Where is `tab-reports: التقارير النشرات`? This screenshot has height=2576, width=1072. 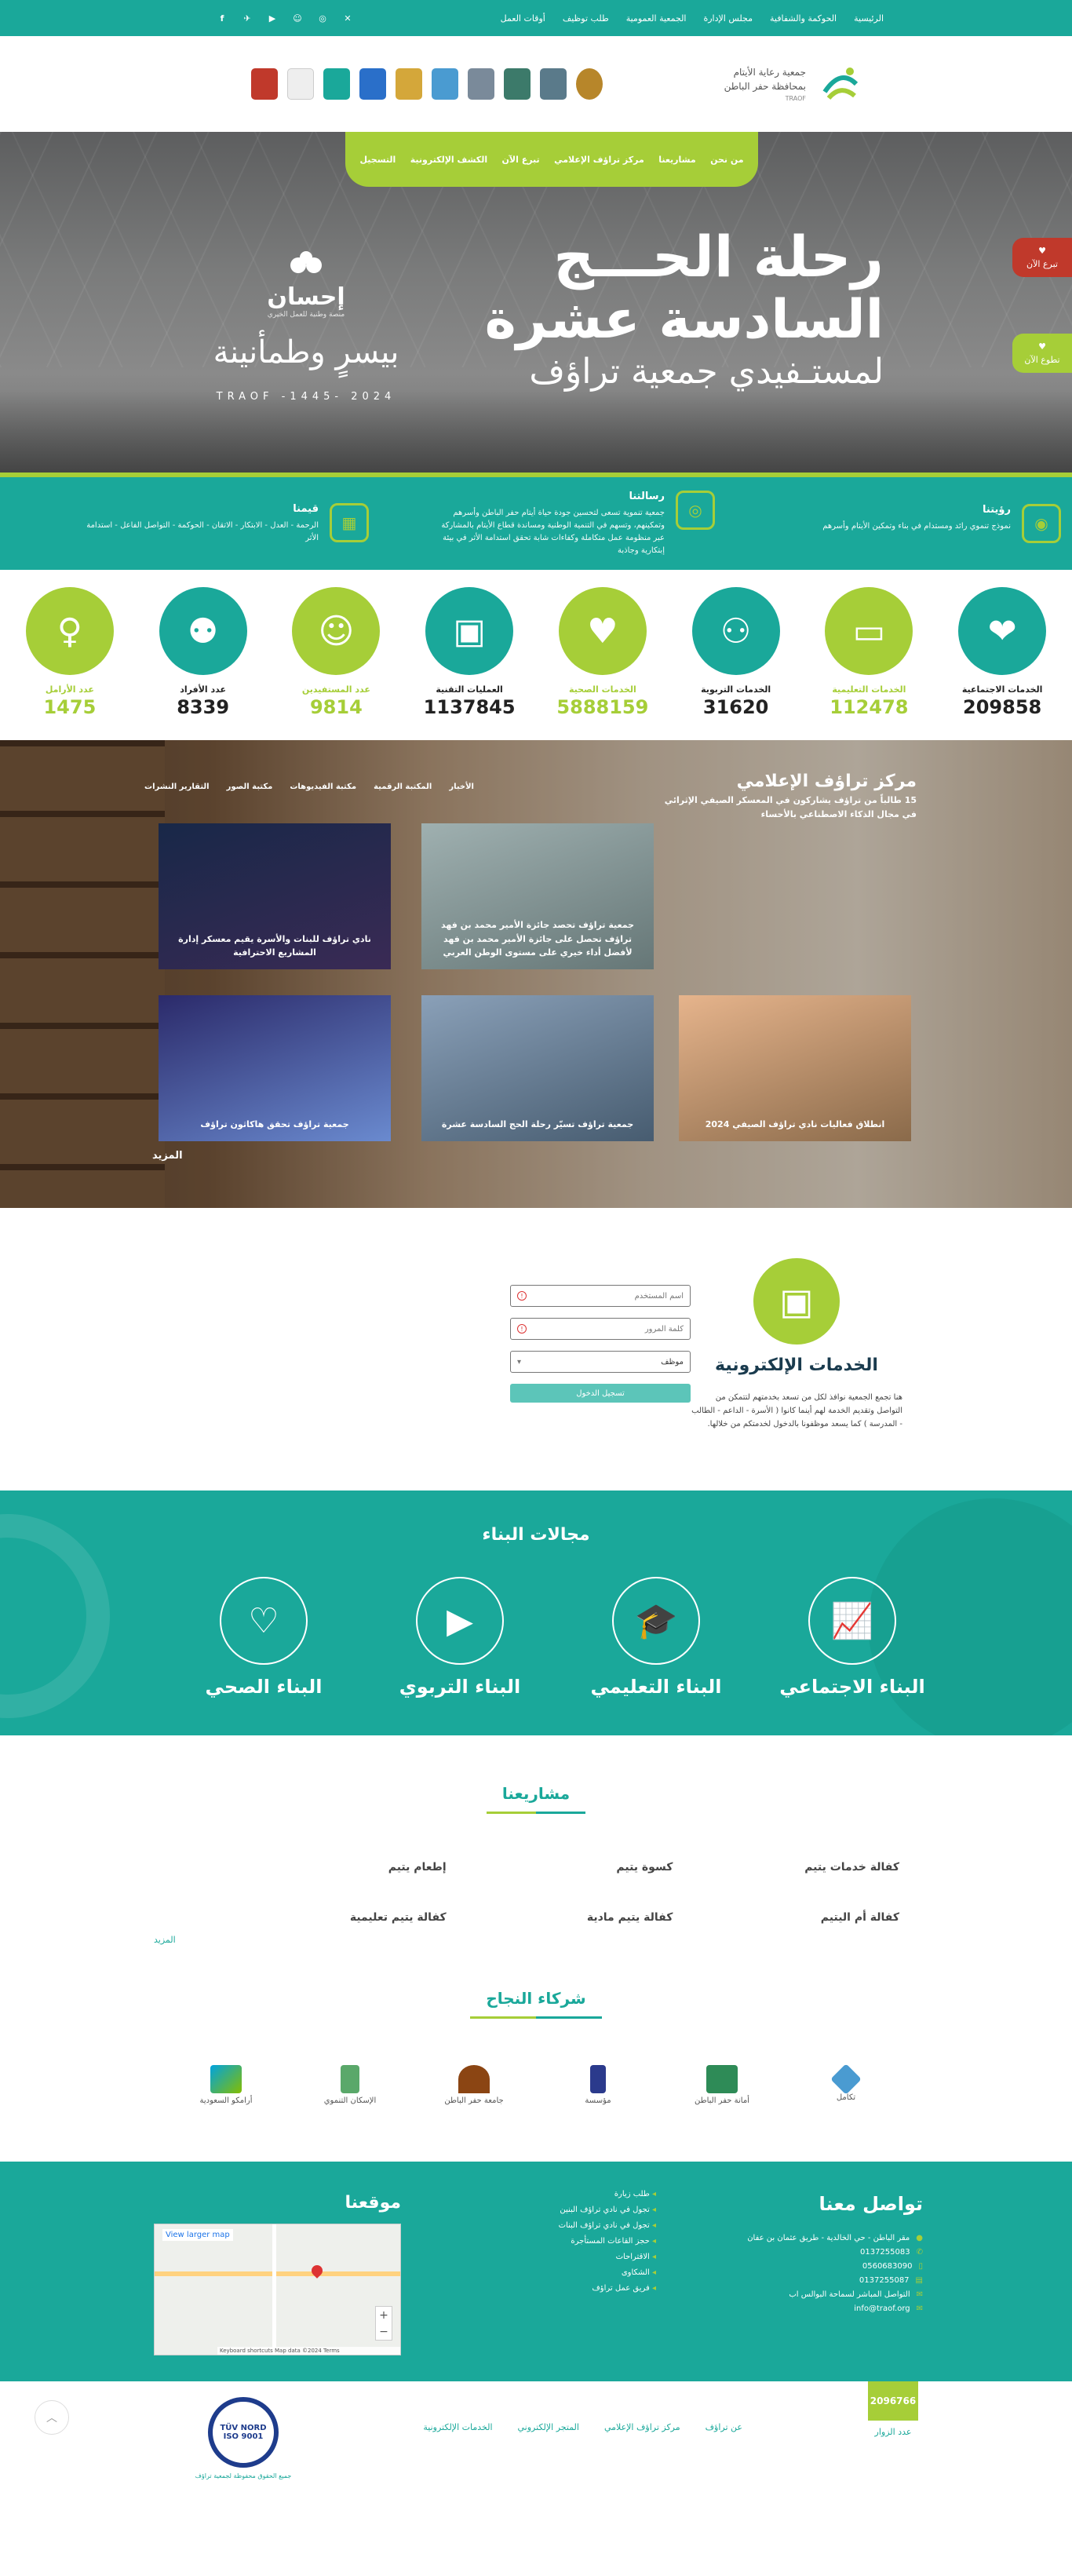
tab-reports: التقارير النشرات is located at coordinates (177, 787).